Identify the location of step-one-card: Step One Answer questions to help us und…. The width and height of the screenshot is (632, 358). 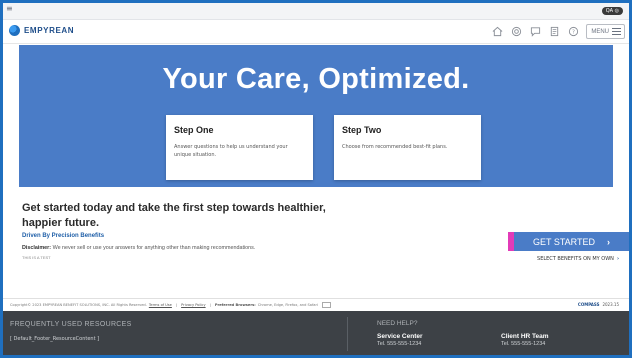
(239, 147).